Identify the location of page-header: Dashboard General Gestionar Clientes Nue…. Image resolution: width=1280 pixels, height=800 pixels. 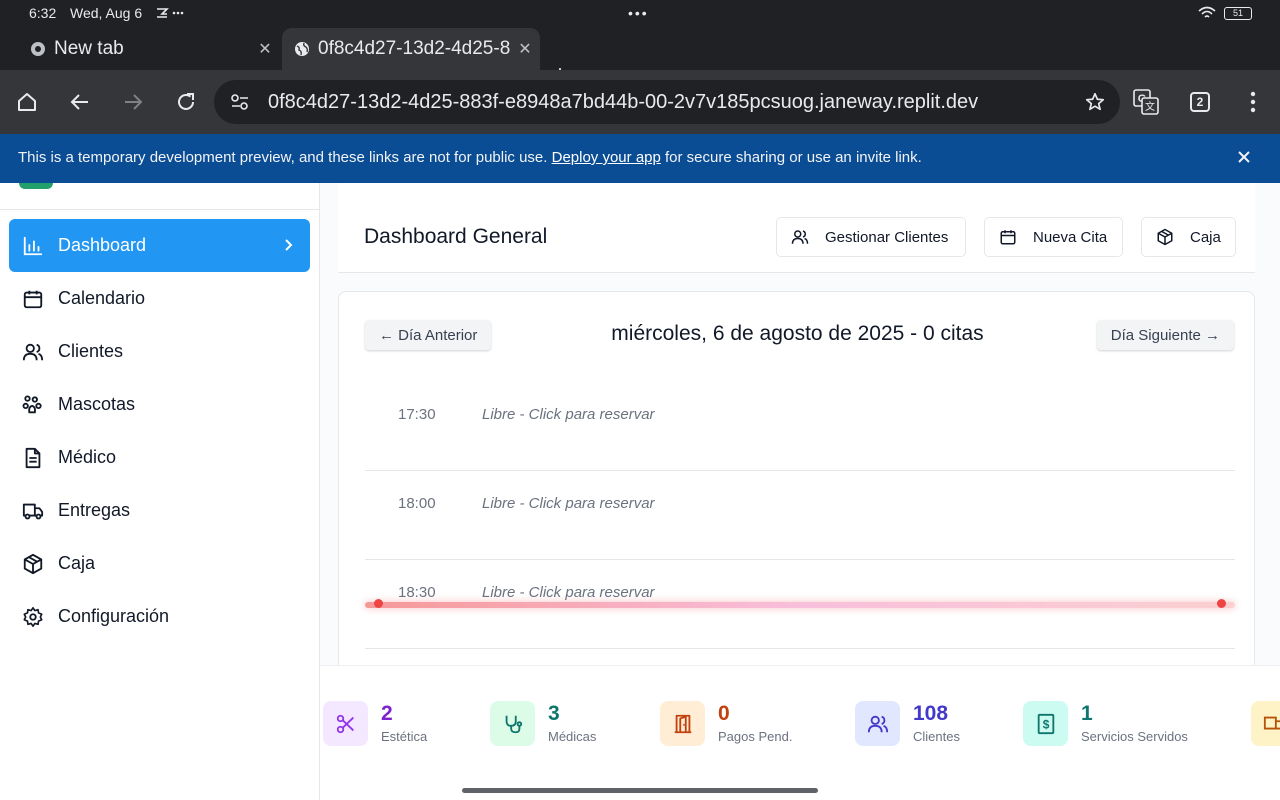
(796, 228).